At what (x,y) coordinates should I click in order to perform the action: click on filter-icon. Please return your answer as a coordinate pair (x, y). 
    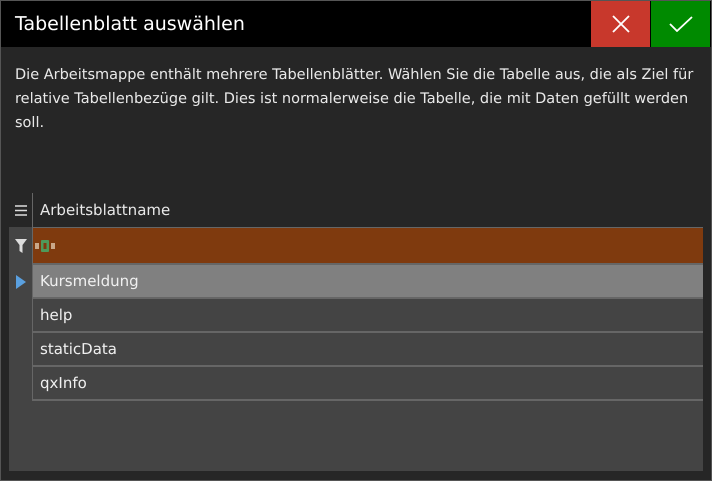
    Looking at the image, I should click on (20, 246).